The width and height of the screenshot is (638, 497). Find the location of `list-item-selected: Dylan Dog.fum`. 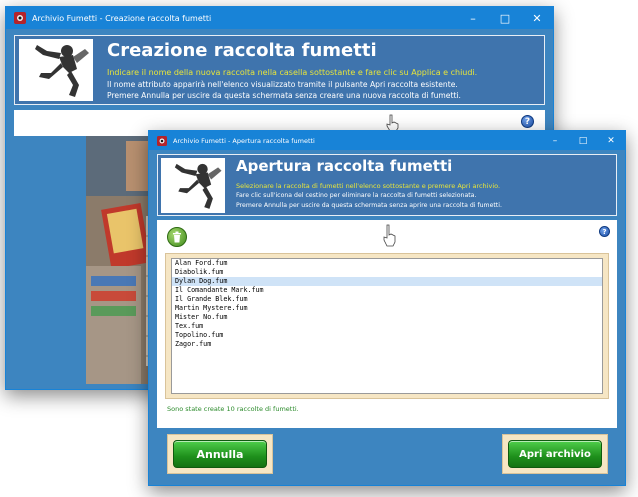

list-item-selected: Dylan Dog.fum is located at coordinates (387, 281).